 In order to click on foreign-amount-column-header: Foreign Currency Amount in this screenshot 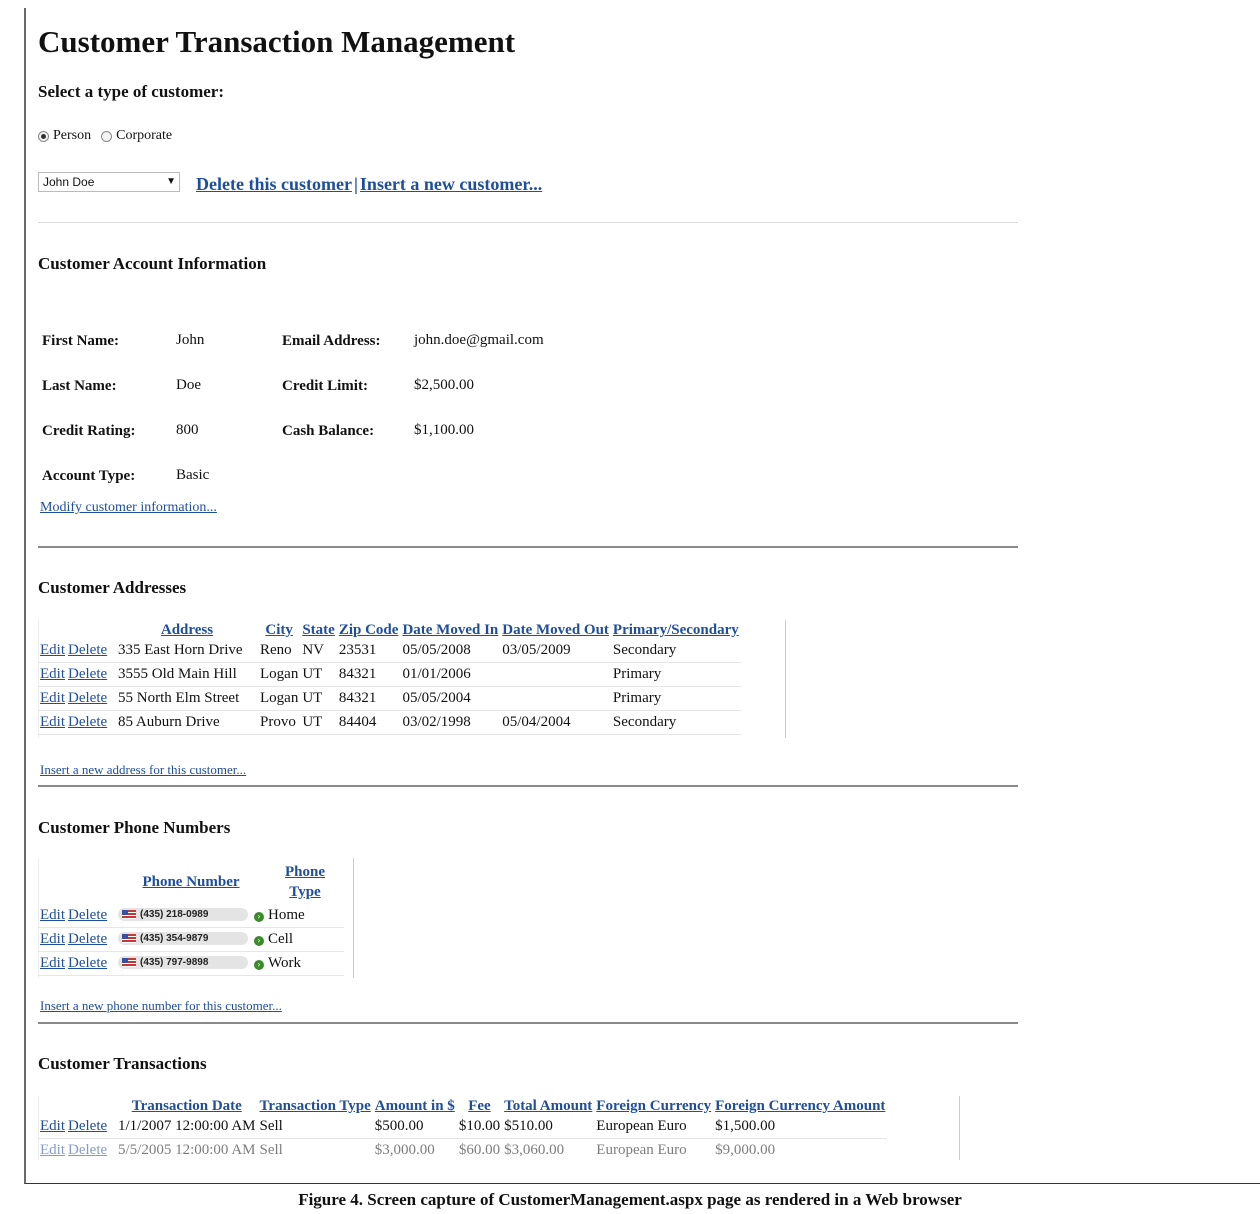, I will do `click(800, 1106)`.